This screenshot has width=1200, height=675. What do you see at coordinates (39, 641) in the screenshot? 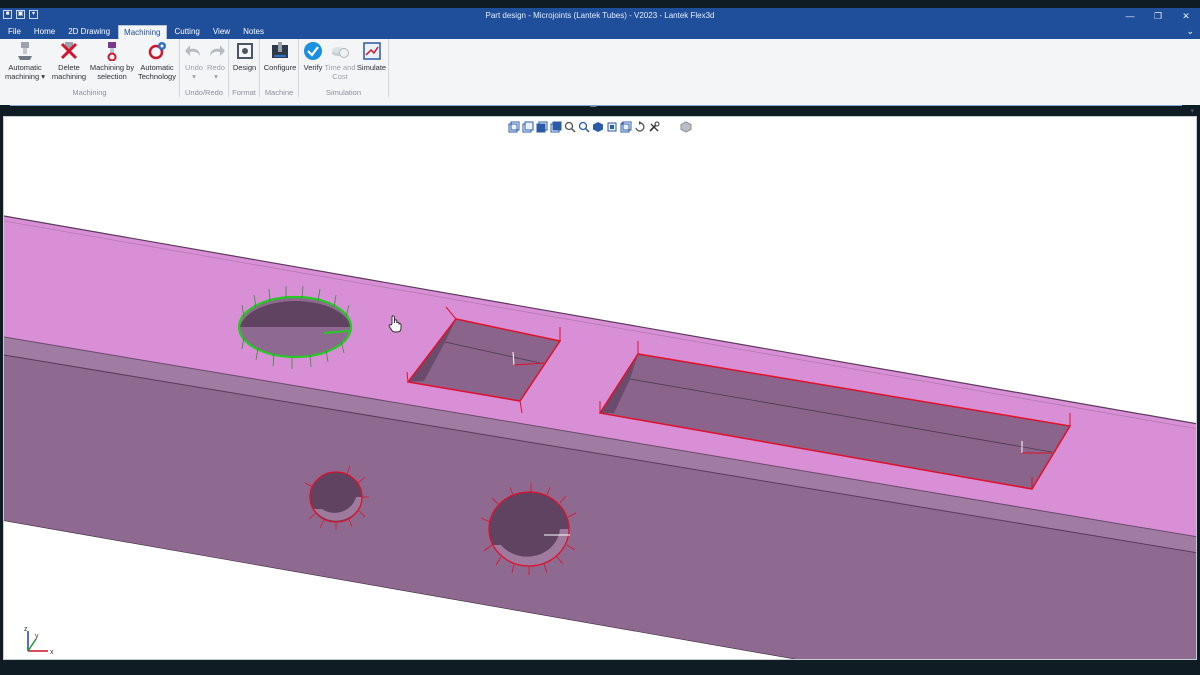
I see `axes-triad-icon: x y z` at bounding box center [39, 641].